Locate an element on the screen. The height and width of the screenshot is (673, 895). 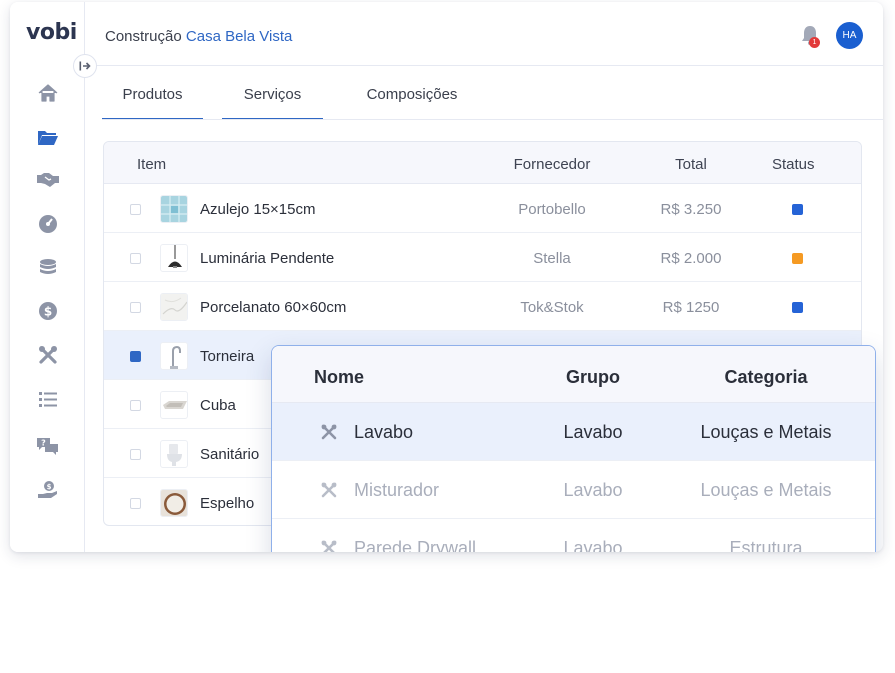
composition-name: Misturador is located at coordinates (397, 490).